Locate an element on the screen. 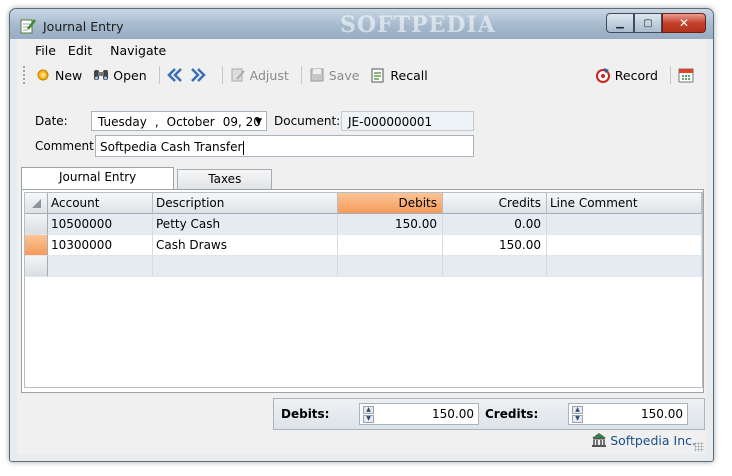  new-row is located at coordinates (363, 266).